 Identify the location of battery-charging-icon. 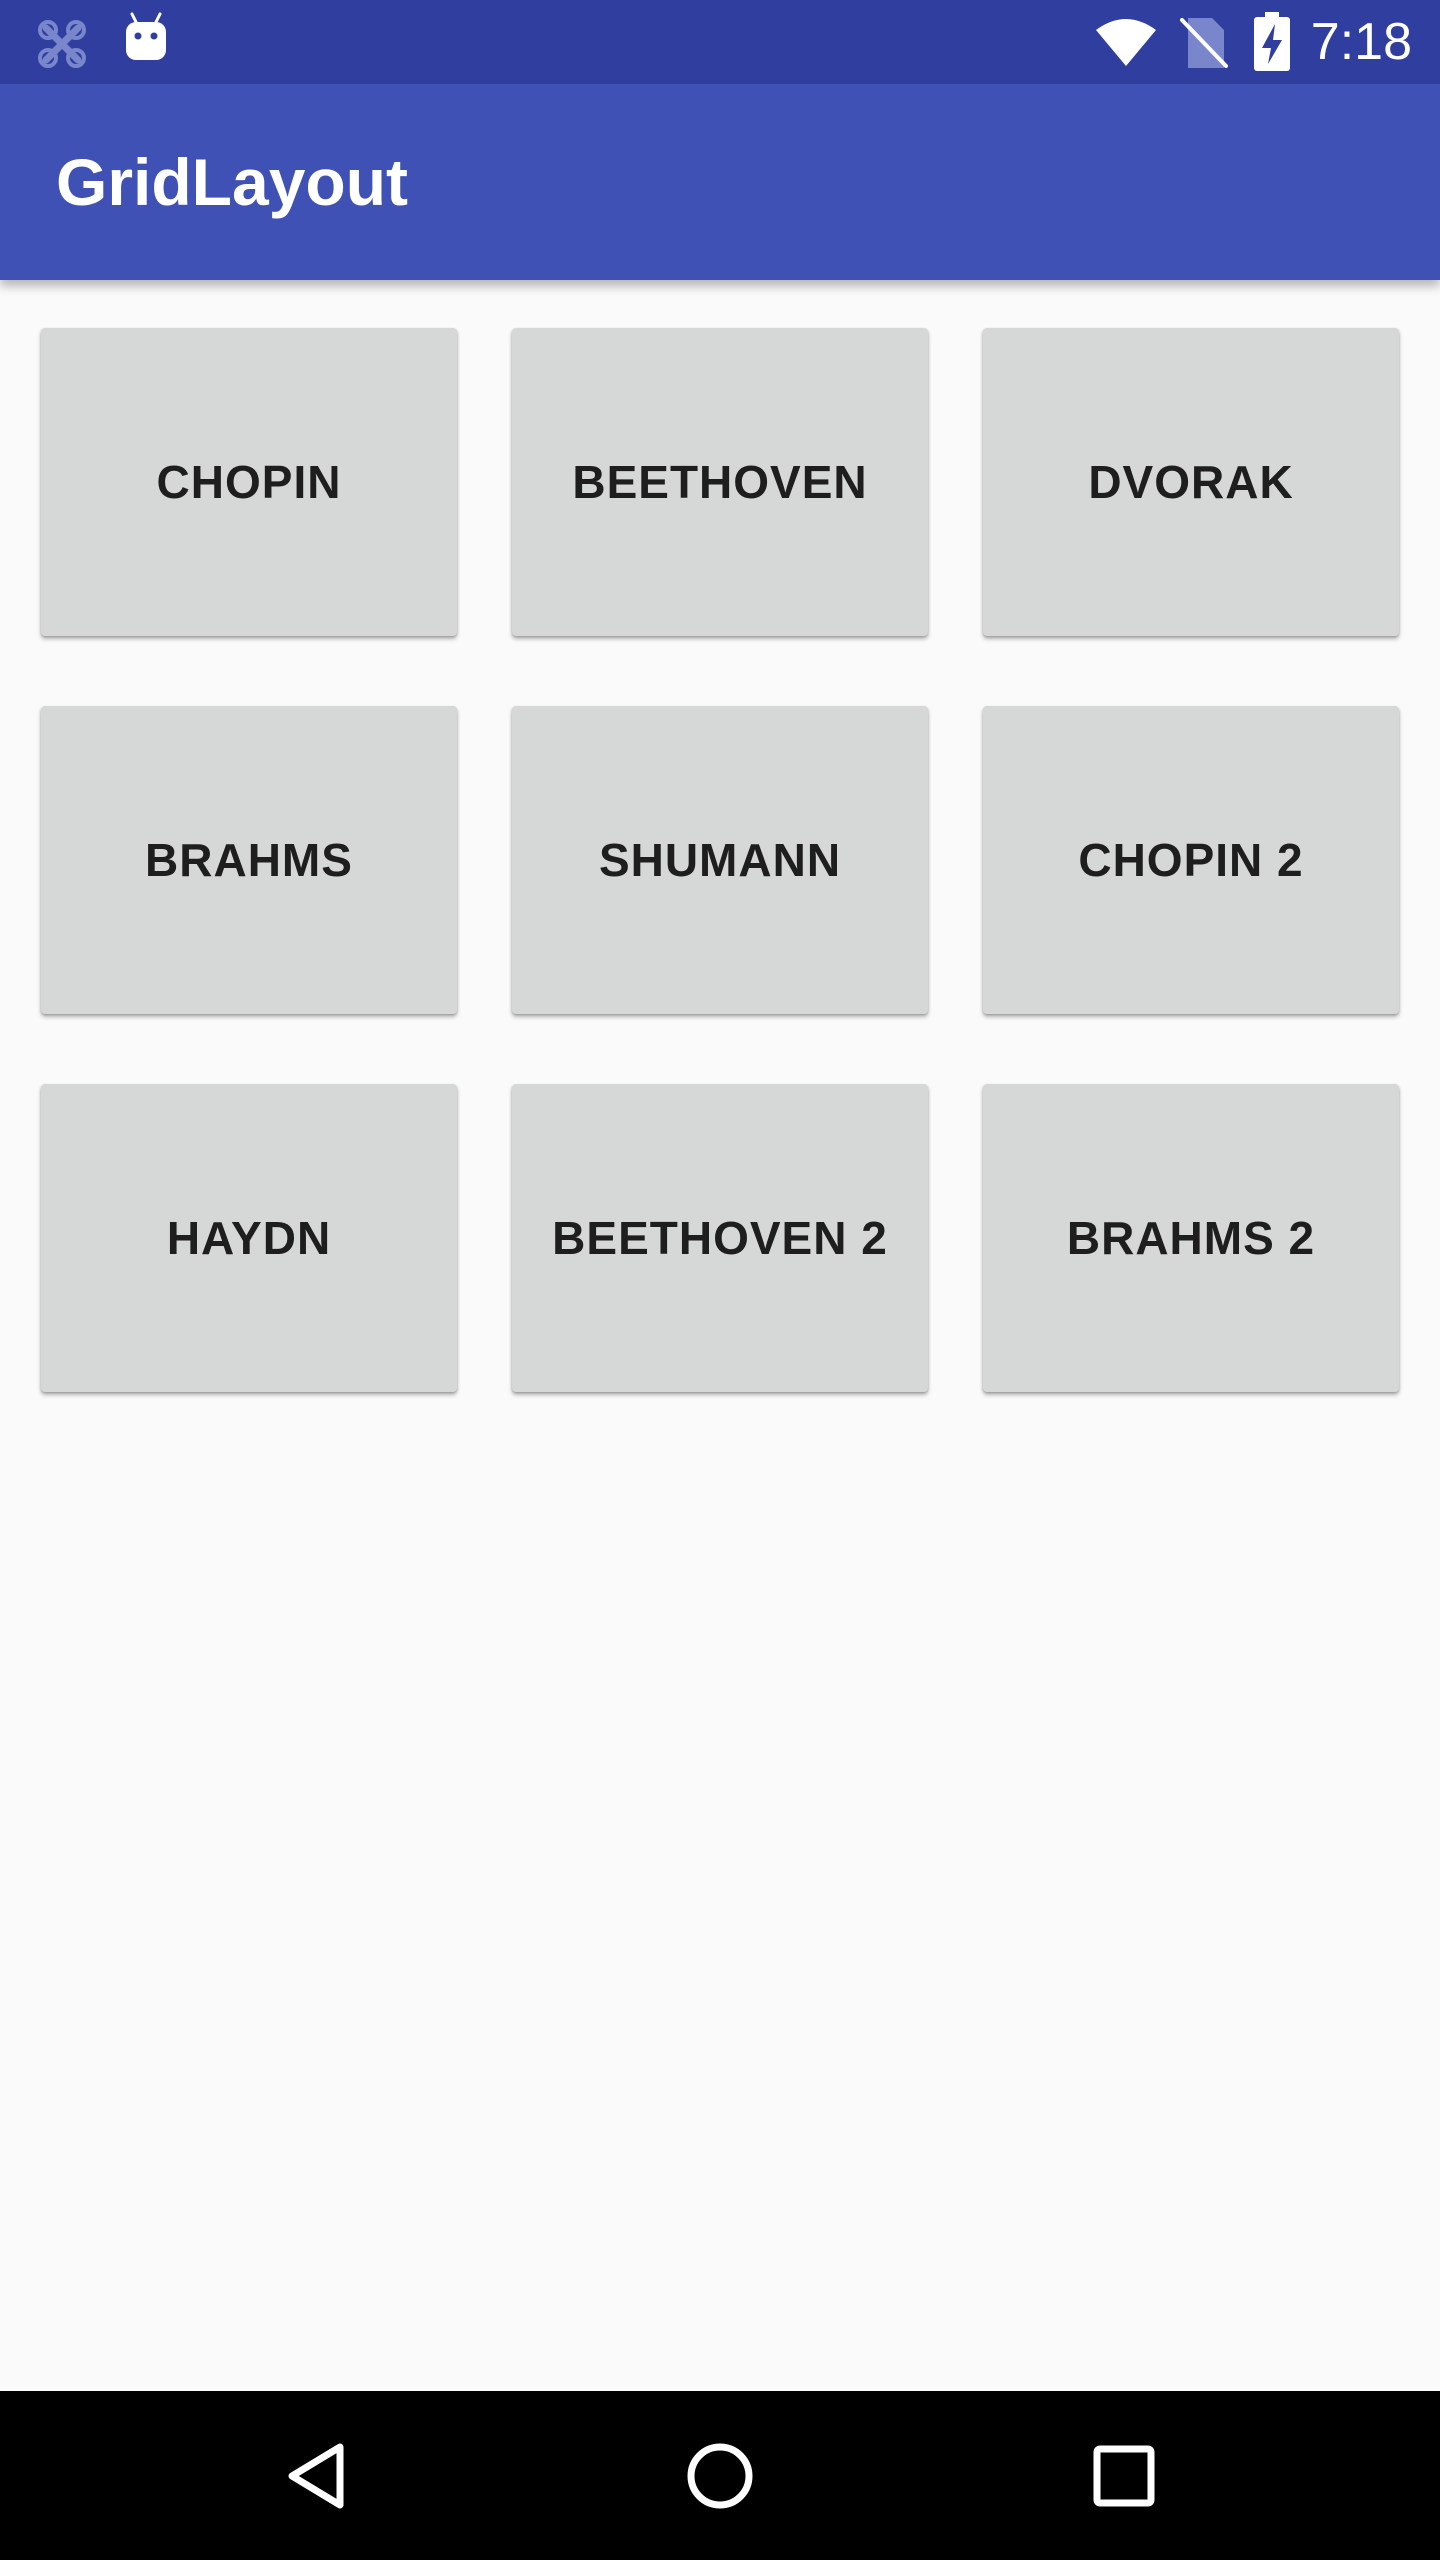
(1272, 44).